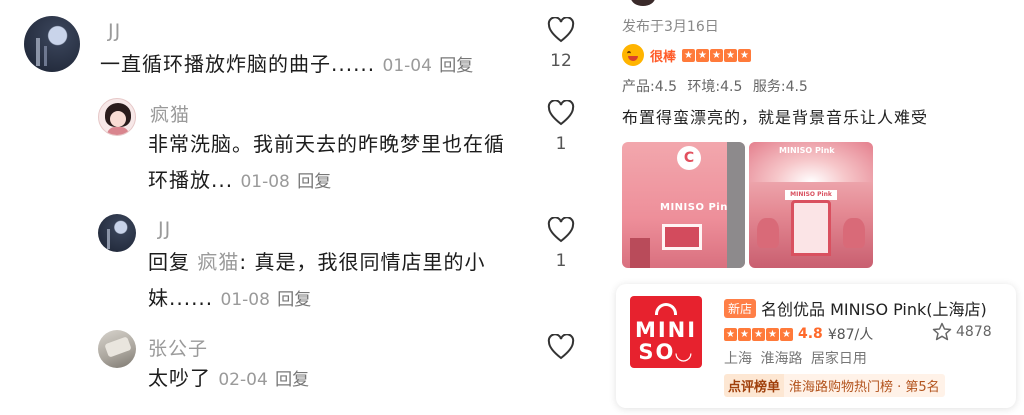 This screenshot has height=415, width=1024. What do you see at coordinates (850, 335) in the screenshot?
I see `shop-price: ¥87/人` at bounding box center [850, 335].